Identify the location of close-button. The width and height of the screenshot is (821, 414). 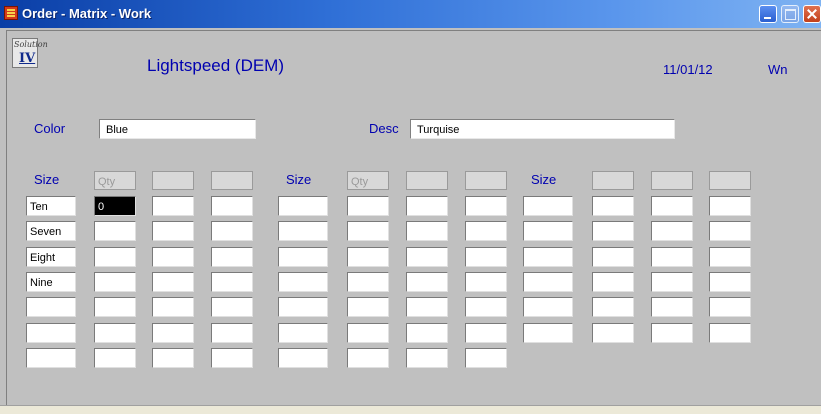
(812, 14).